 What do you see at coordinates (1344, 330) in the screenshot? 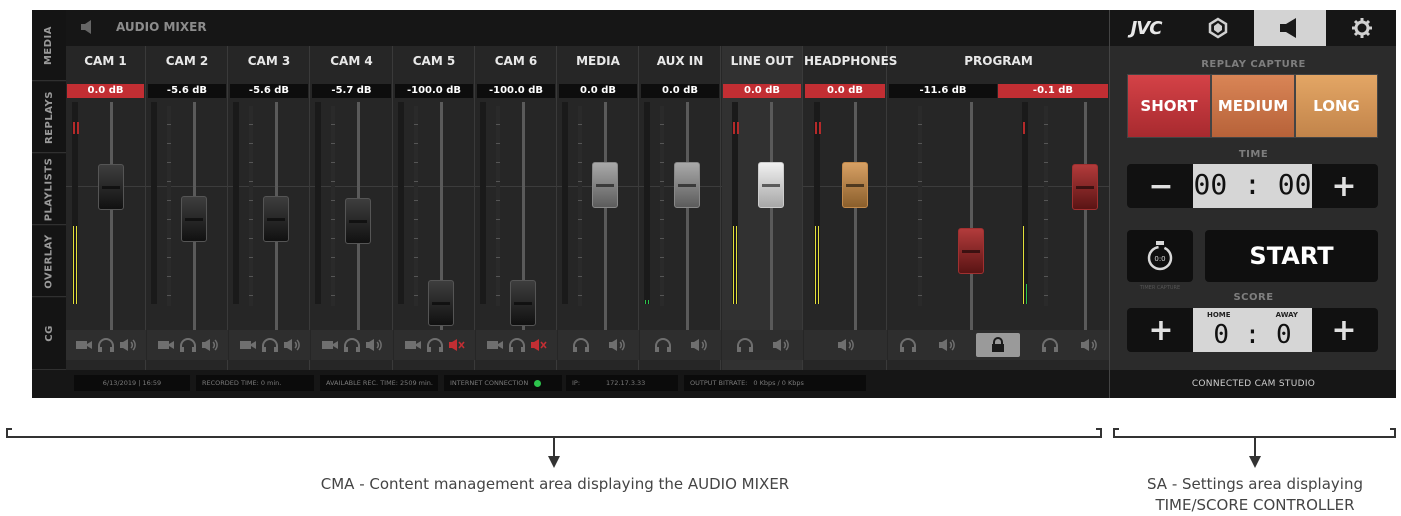
I see `away-score-increment-button: +` at bounding box center [1344, 330].